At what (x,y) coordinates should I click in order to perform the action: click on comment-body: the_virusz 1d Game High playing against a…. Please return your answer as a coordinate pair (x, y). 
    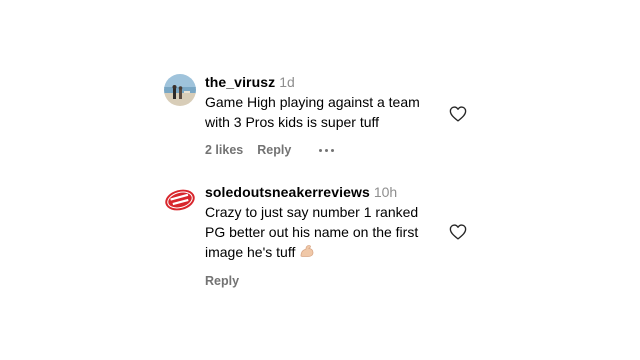
    Looking at the image, I should click on (330, 115).